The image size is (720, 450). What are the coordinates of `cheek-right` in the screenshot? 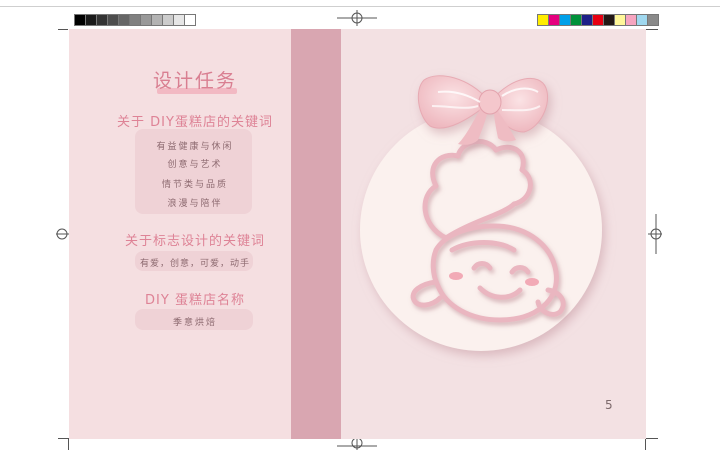 It's located at (532, 282).